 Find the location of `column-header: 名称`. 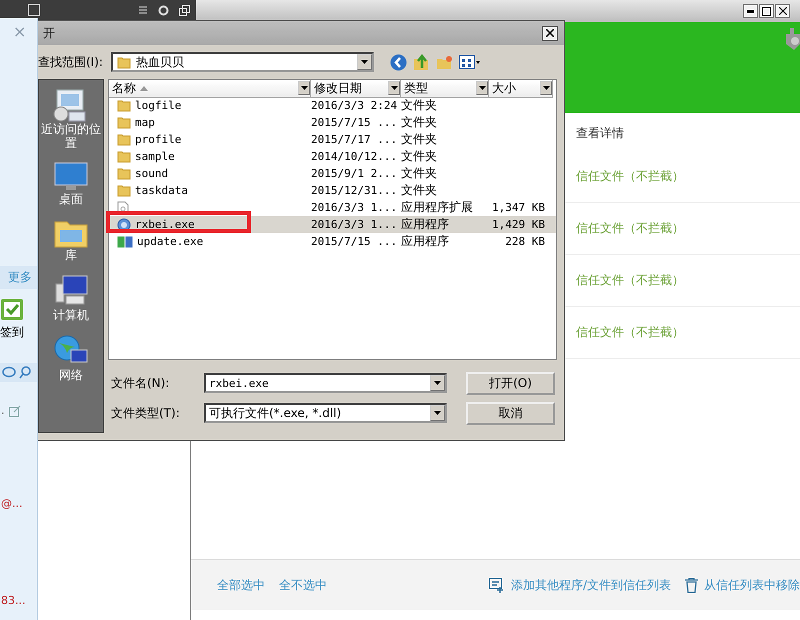

column-header: 名称 is located at coordinates (210, 89).